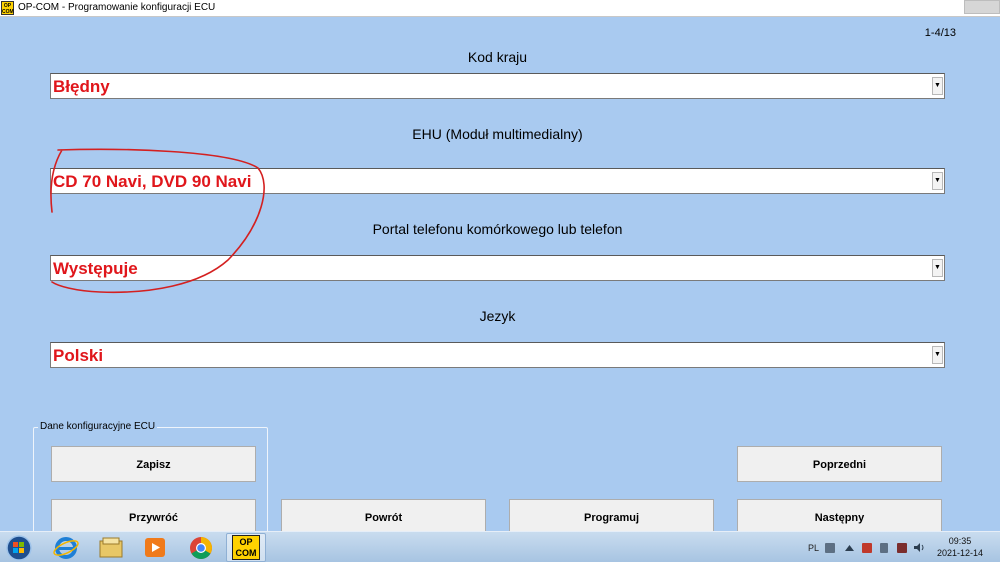  Describe the element at coordinates (919, 547) in the screenshot. I see `volume-icon` at that location.